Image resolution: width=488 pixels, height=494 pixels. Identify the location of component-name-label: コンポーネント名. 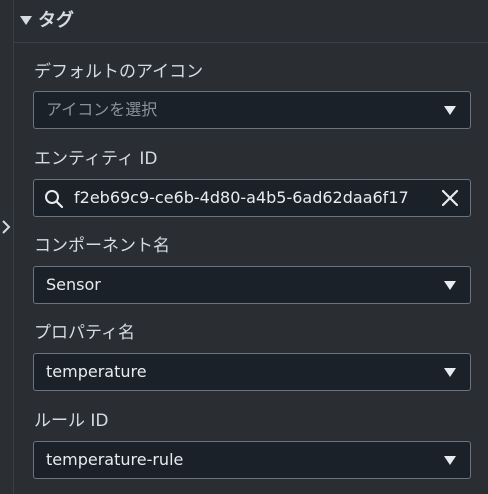
(102, 246).